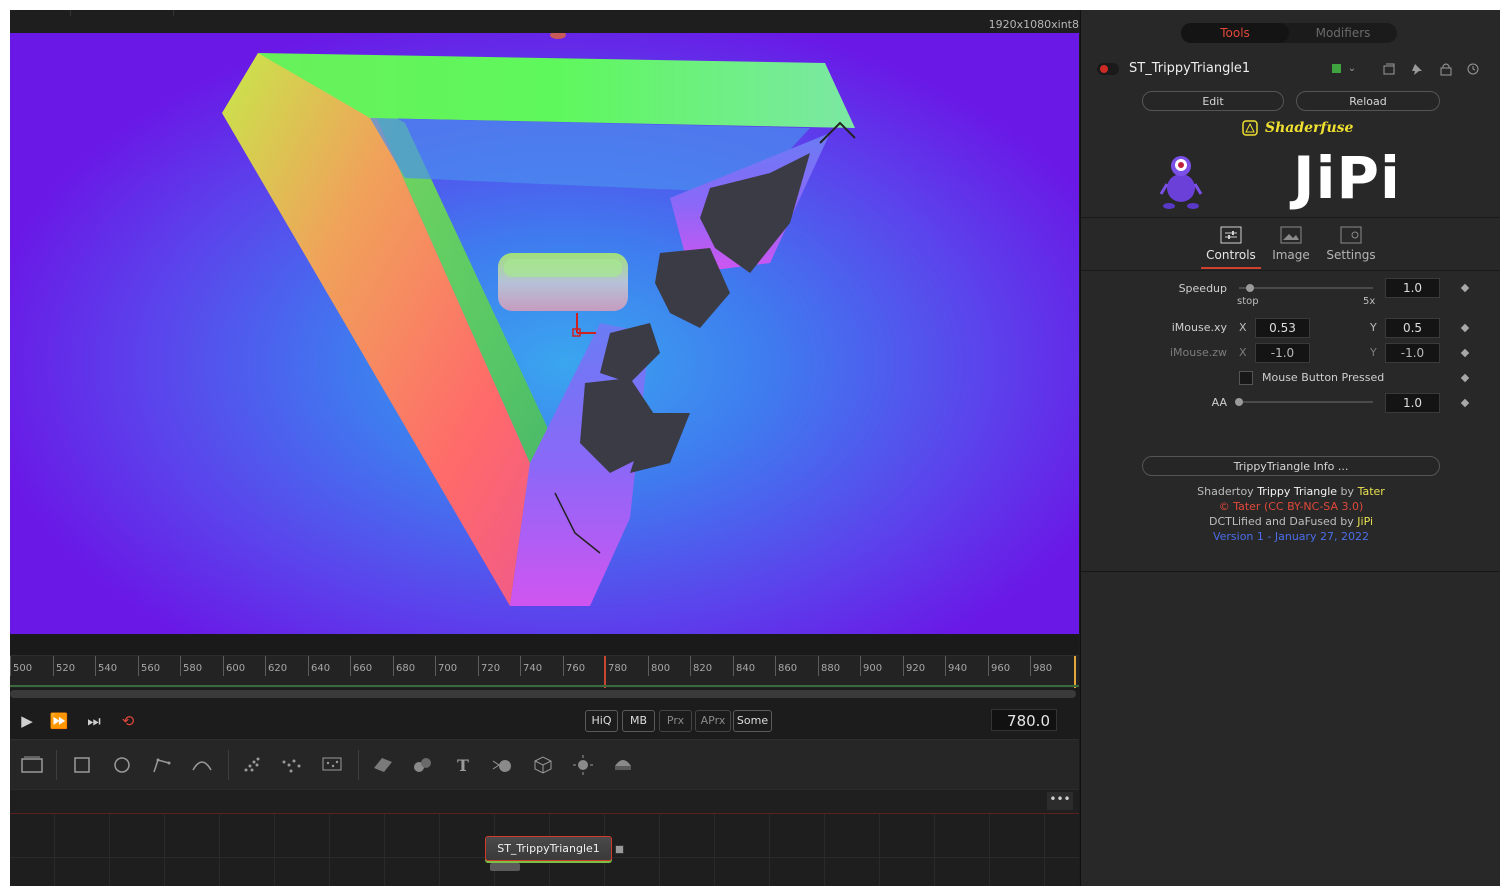 The width and height of the screenshot is (1508, 895). What do you see at coordinates (66, 668) in the screenshot?
I see `ruler-label: 520` at bounding box center [66, 668].